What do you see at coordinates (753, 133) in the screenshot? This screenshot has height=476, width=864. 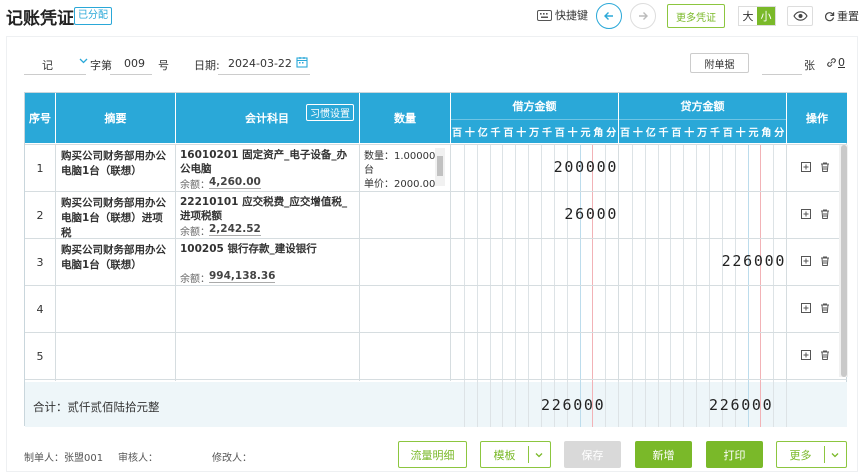 I see `credit-digit-unit: 元` at bounding box center [753, 133].